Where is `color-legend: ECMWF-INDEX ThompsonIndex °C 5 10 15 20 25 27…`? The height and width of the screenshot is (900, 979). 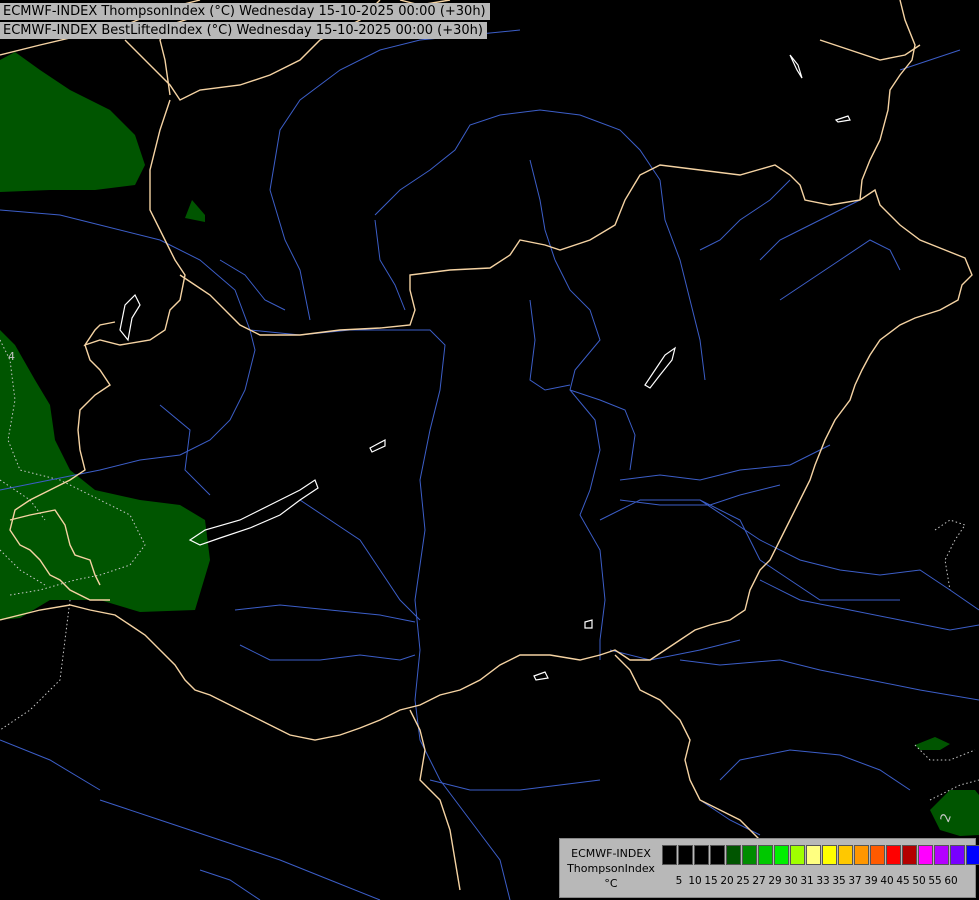
color-legend: ECMWF-INDEX ThompsonIndex °C 5 10 15 20 25 27… is located at coordinates (769, 868).